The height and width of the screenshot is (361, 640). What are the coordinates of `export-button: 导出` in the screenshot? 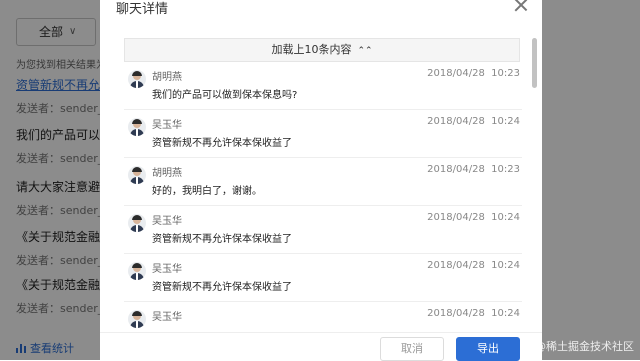 It's located at (488, 349).